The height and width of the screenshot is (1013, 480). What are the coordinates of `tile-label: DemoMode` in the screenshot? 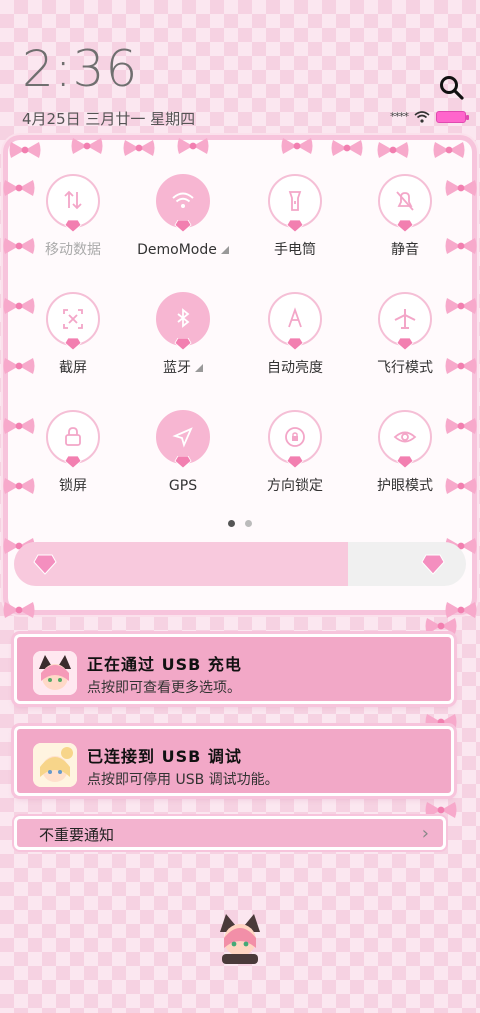 It's located at (183, 250).